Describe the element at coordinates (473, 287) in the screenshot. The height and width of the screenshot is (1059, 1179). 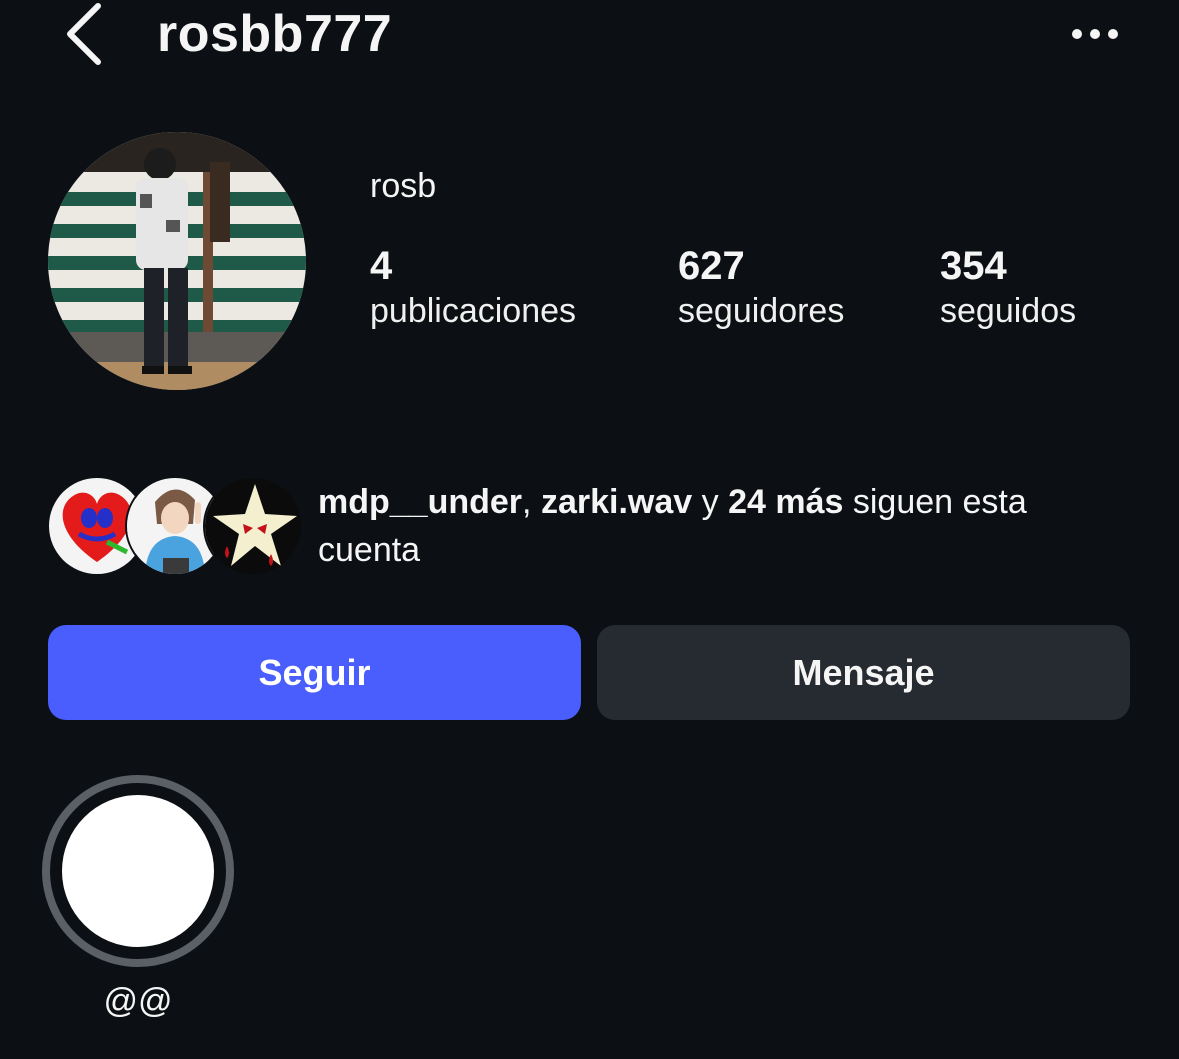
I see `stat-posts: 4 publicaciones` at that location.